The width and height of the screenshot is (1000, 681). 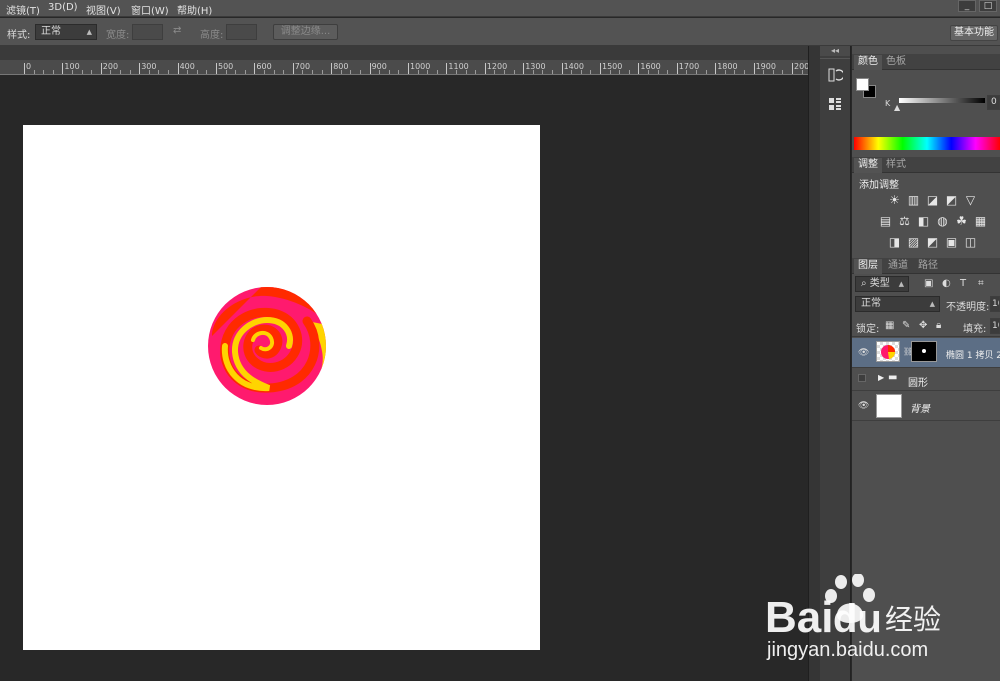 What do you see at coordinates (835, 51) in the screenshot?
I see `collapse-icon: ◂◂` at bounding box center [835, 51].